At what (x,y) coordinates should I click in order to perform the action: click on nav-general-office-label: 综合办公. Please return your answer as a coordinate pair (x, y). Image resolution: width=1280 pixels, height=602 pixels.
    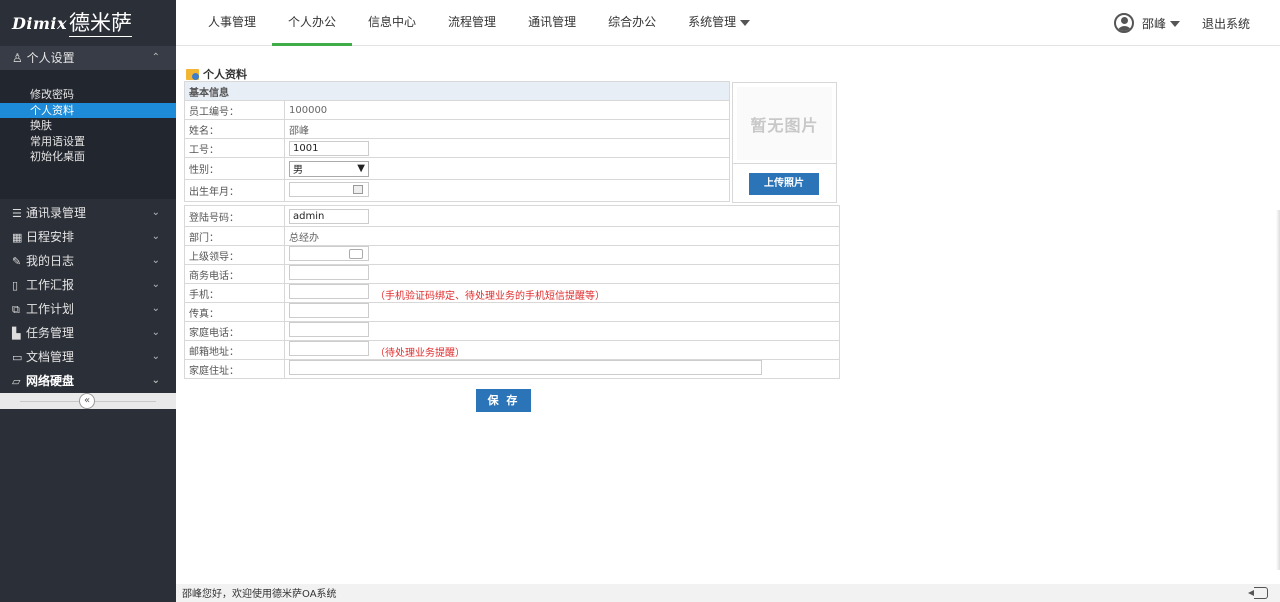
    Looking at the image, I should click on (632, 22).